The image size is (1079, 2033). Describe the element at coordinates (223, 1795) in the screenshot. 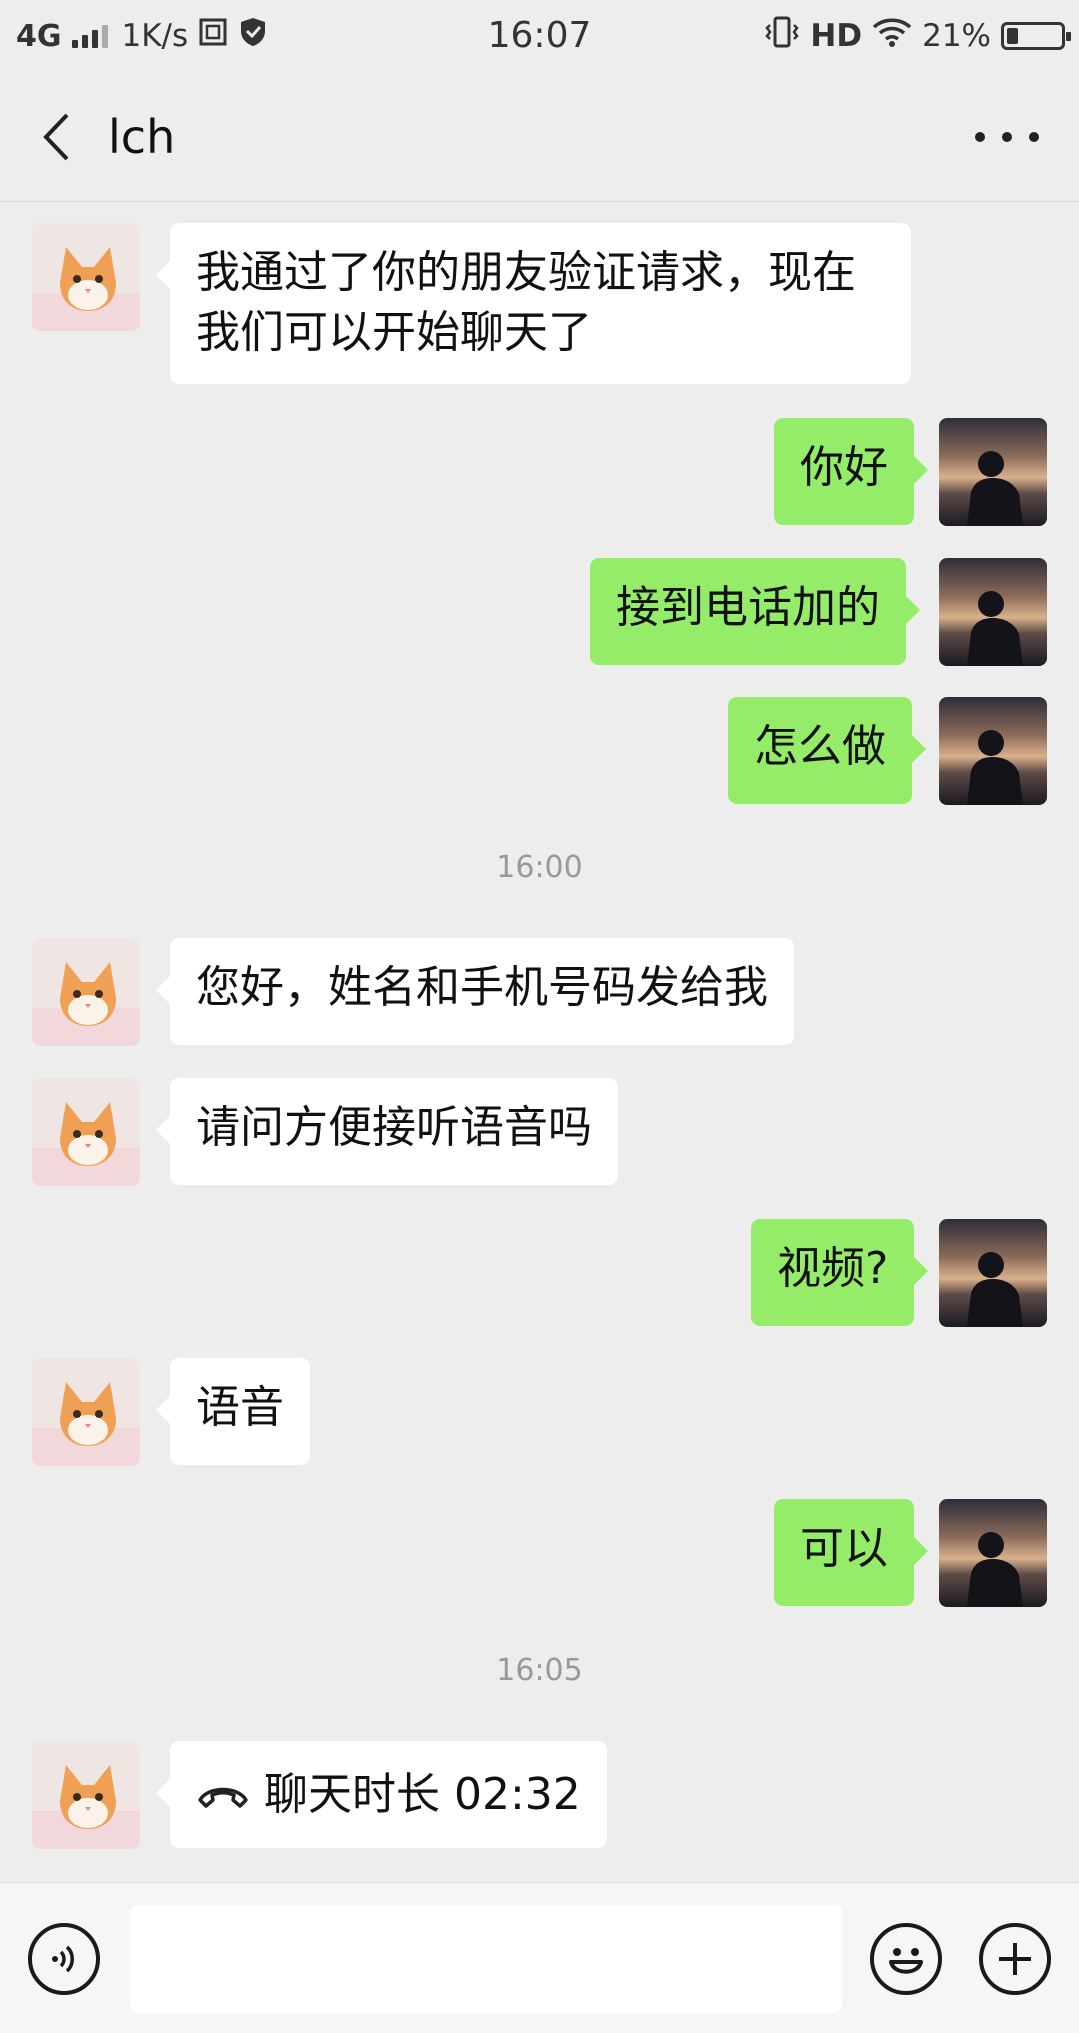

I see `phone-hangup-icon` at that location.